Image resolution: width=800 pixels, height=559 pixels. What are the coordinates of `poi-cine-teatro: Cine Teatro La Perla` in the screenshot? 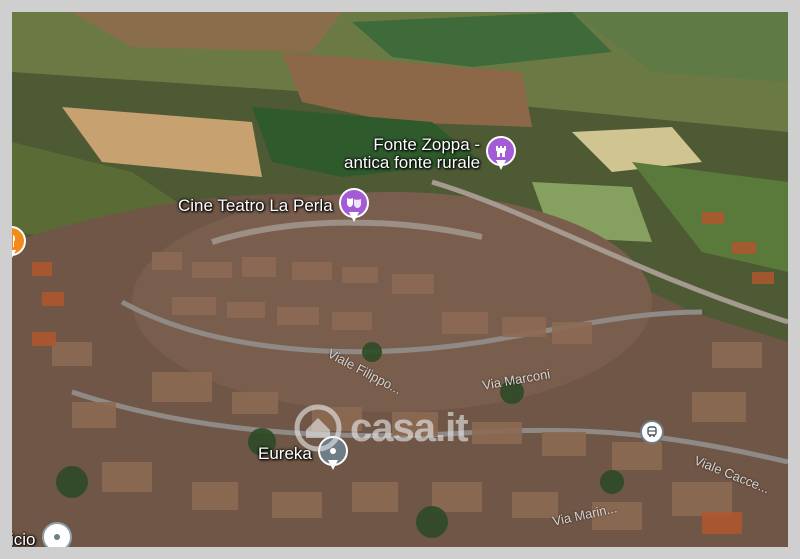 It's located at (273, 206).